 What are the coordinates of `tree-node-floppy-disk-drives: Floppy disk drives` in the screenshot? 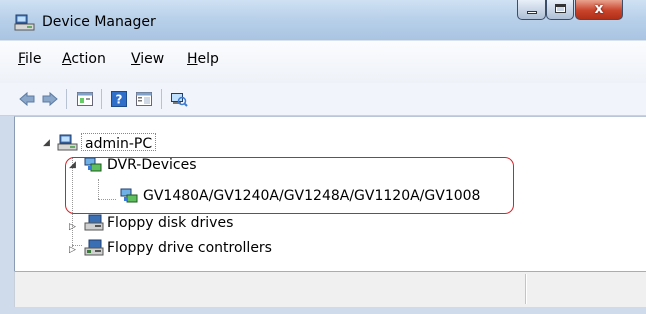 It's located at (193, 223).